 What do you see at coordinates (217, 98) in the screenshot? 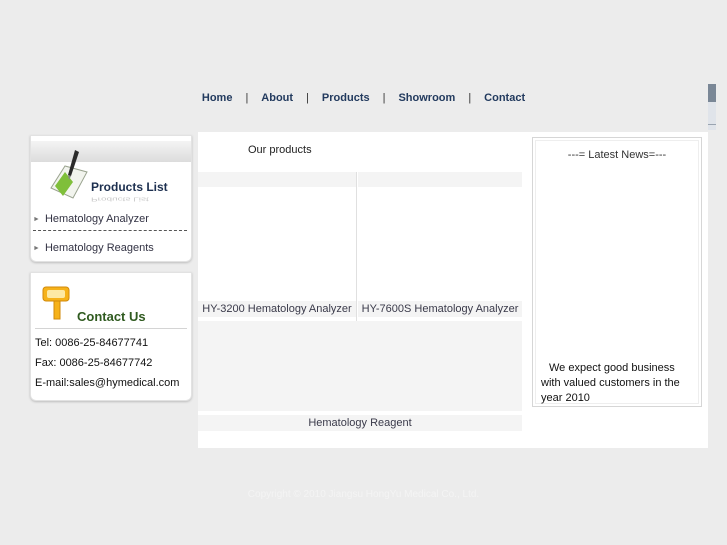
I see `nav-home: Home` at bounding box center [217, 98].